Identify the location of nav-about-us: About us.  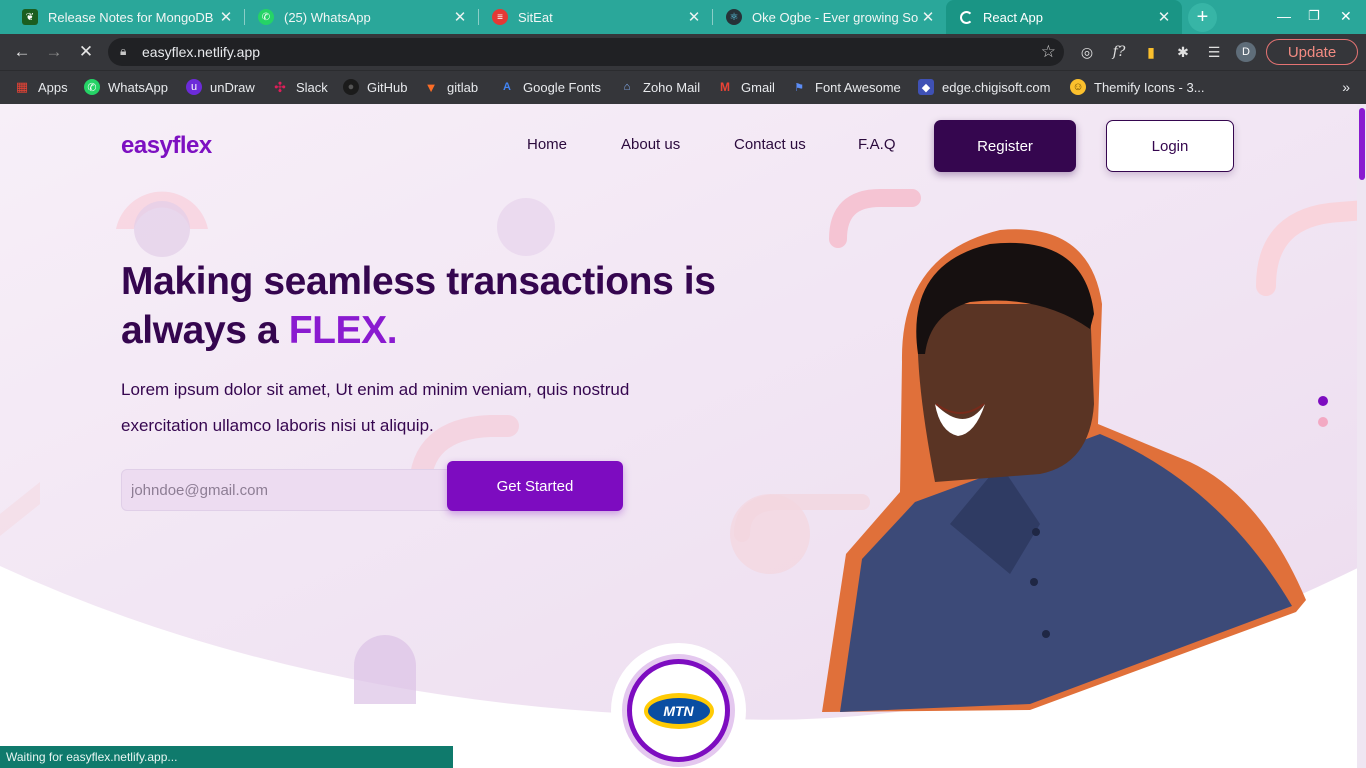
(650, 144).